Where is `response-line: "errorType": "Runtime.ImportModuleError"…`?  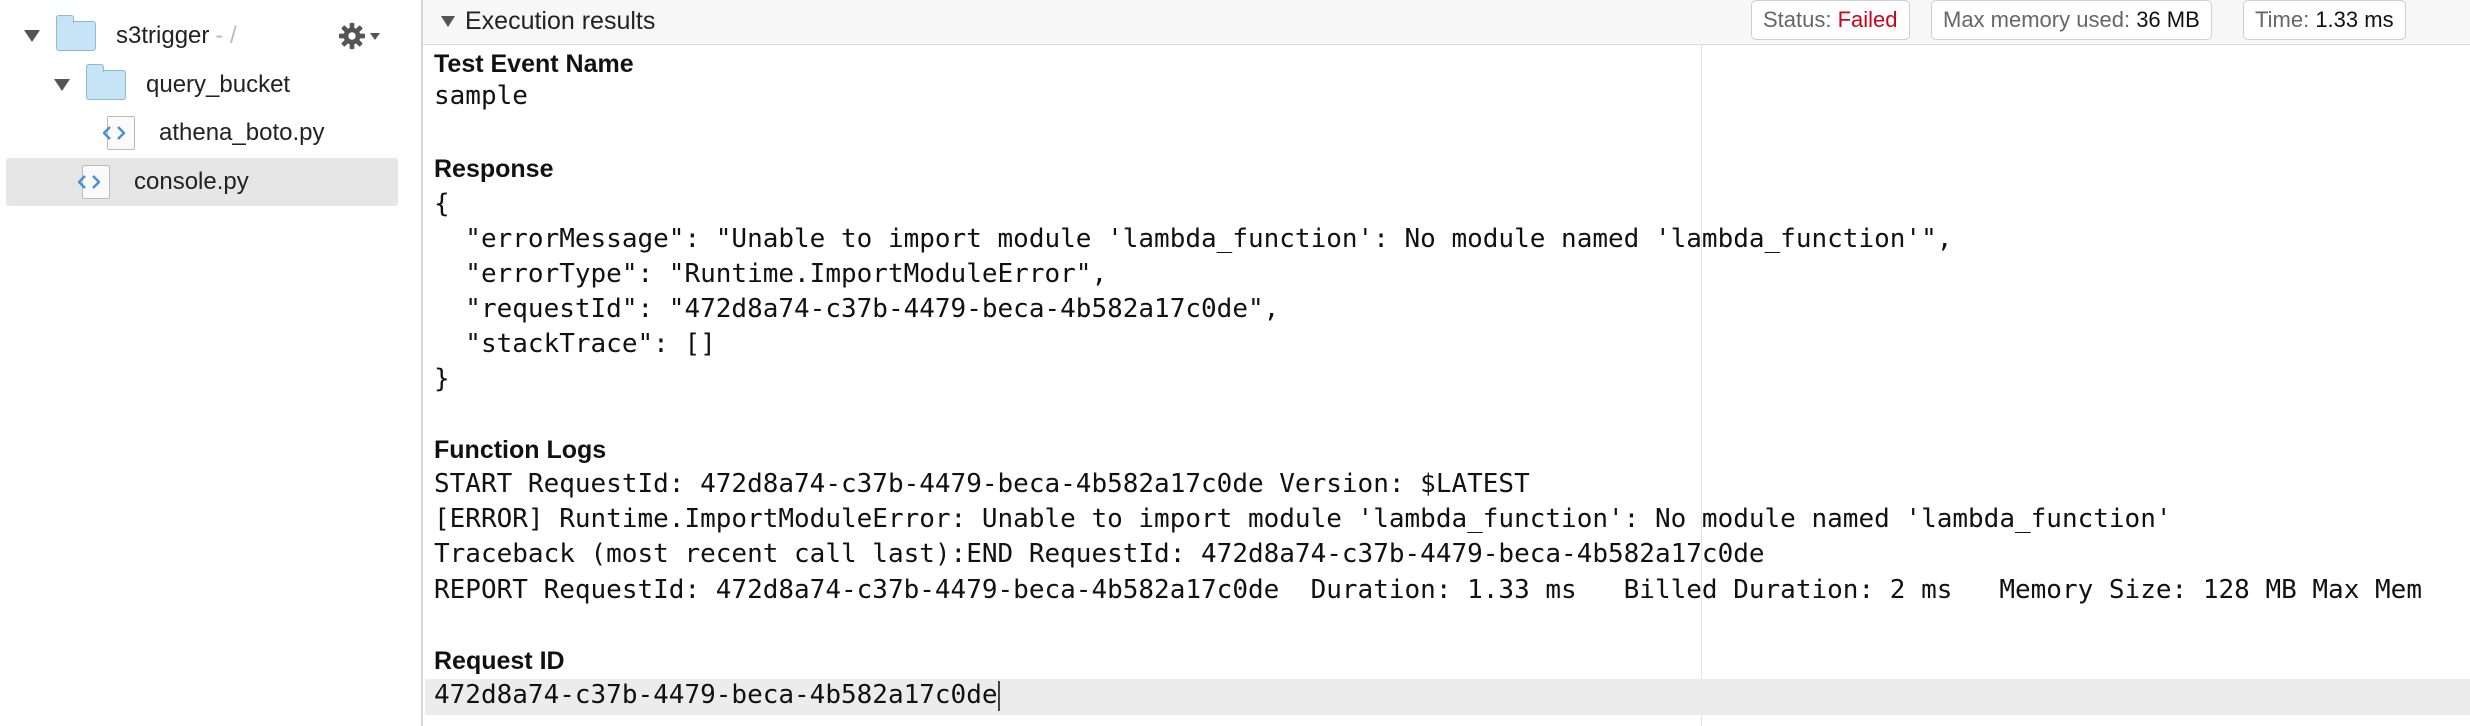
response-line: "errorType": "Runtime.ImportModuleError"… is located at coordinates (771, 274).